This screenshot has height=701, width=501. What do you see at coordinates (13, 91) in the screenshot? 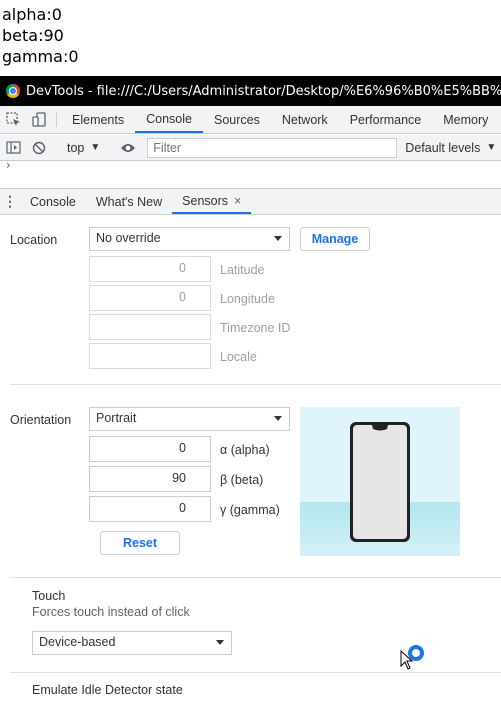
I see `chrome-logo-icon` at bounding box center [13, 91].